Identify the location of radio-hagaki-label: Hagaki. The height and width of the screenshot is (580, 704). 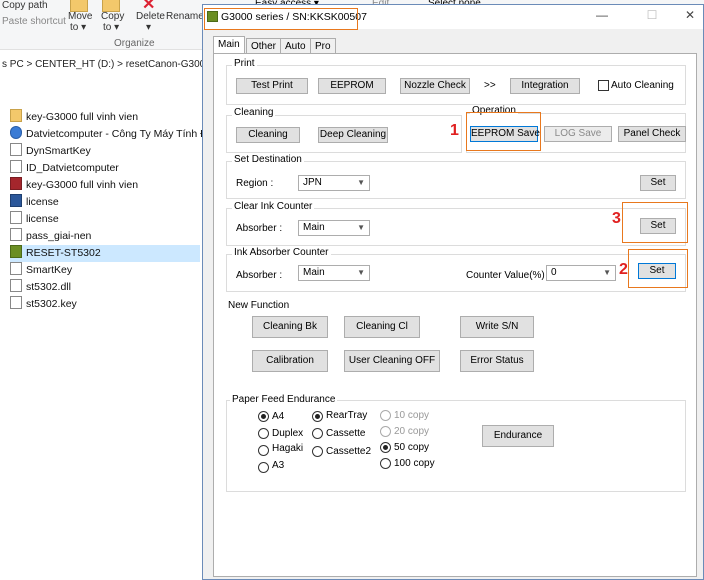
(288, 448).